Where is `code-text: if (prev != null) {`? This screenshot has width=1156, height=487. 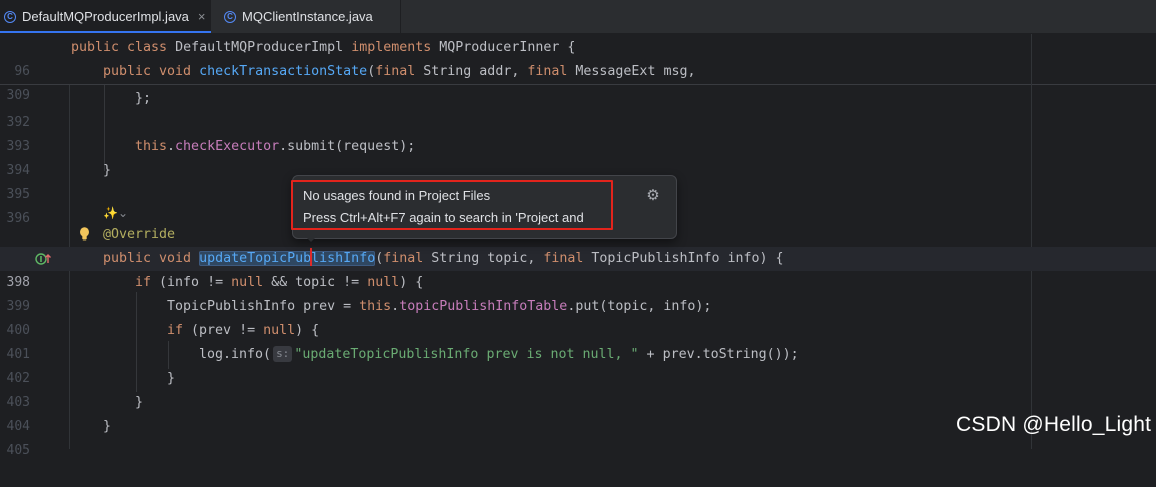
code-text: if (prev != null) { is located at coordinates (243, 330).